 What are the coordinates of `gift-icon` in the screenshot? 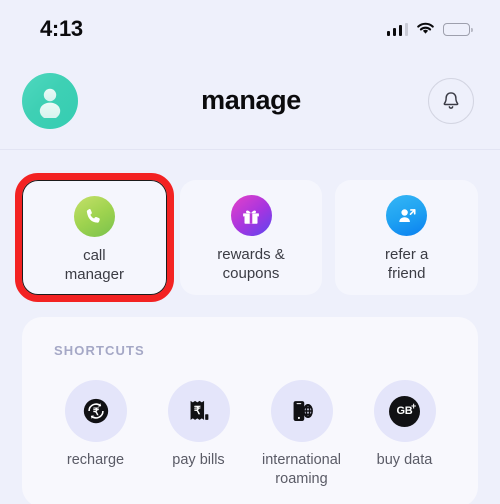 It's located at (251, 217).